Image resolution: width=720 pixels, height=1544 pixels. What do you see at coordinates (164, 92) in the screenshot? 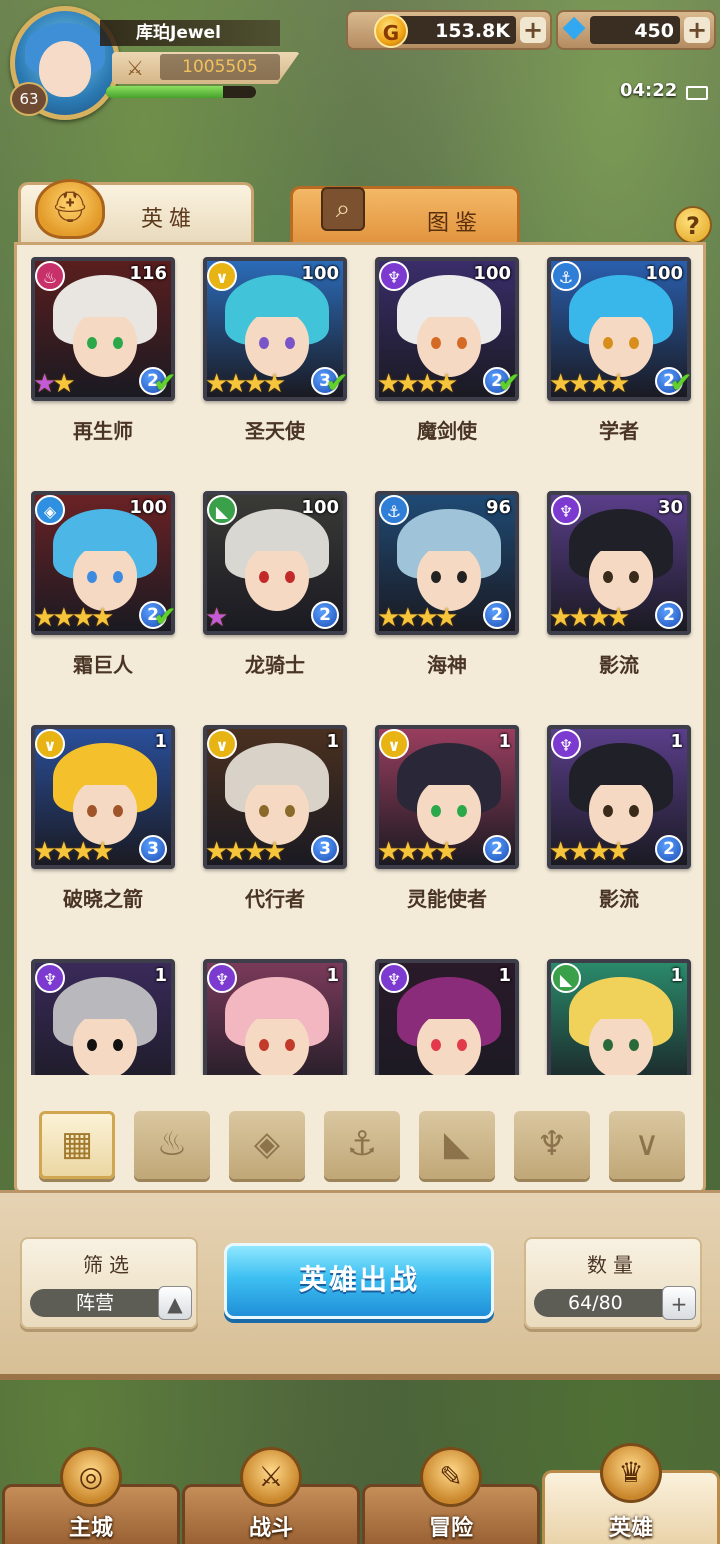
I see `experience-fill` at bounding box center [164, 92].